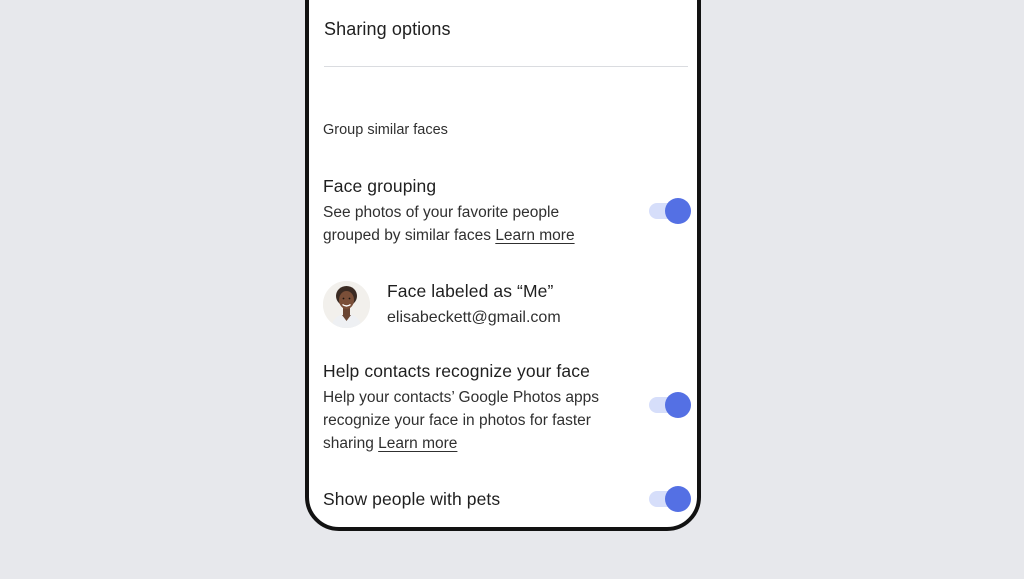  Describe the element at coordinates (457, 420) in the screenshot. I see `help-contacts-desc-line2: recognize your face in photos for faster` at that location.